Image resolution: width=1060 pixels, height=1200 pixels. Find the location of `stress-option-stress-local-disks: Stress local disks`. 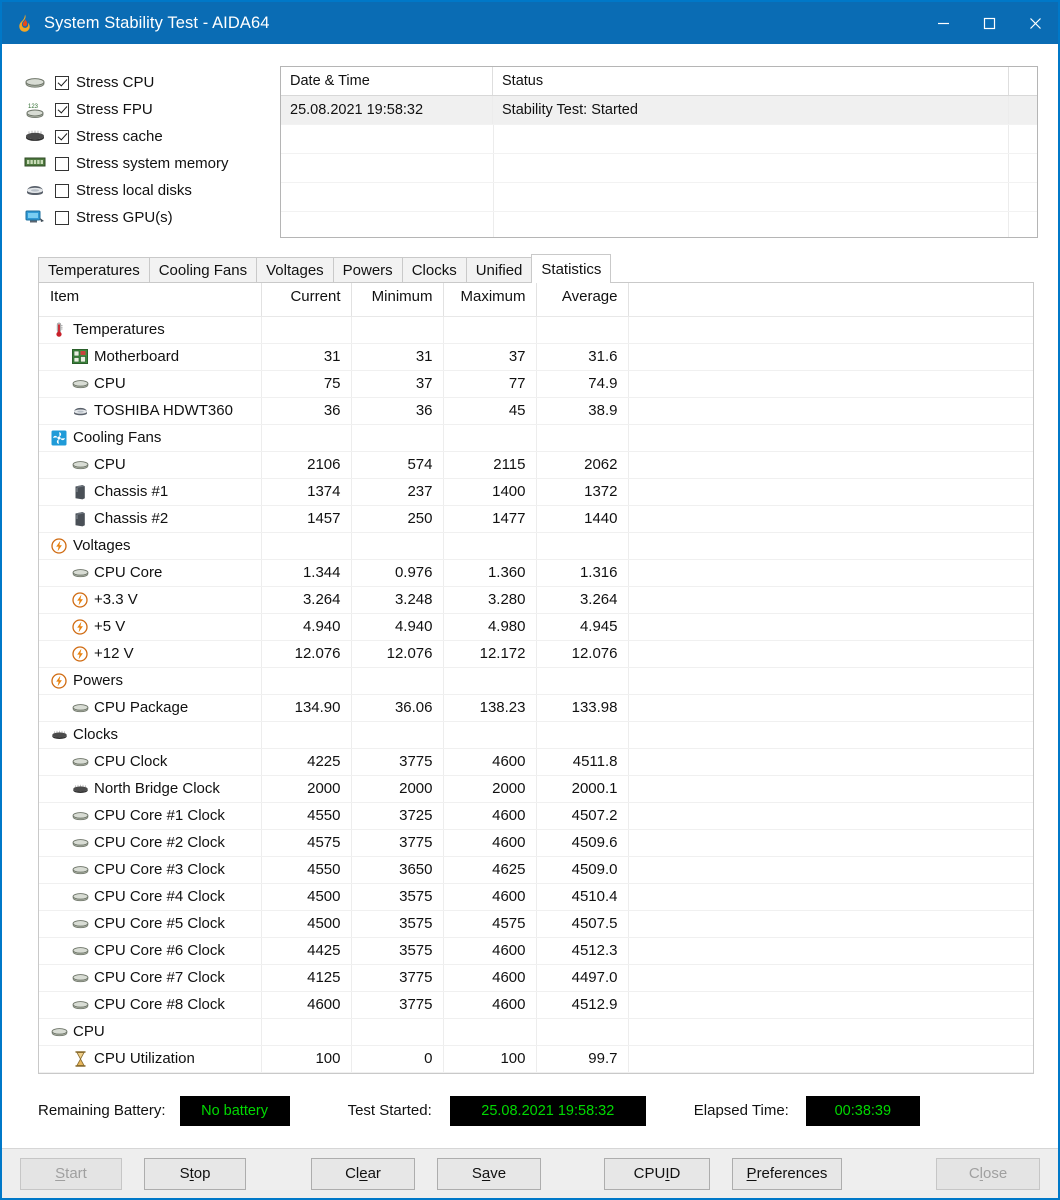

stress-option-stress-local-disks: Stress local disks is located at coordinates (140, 190).